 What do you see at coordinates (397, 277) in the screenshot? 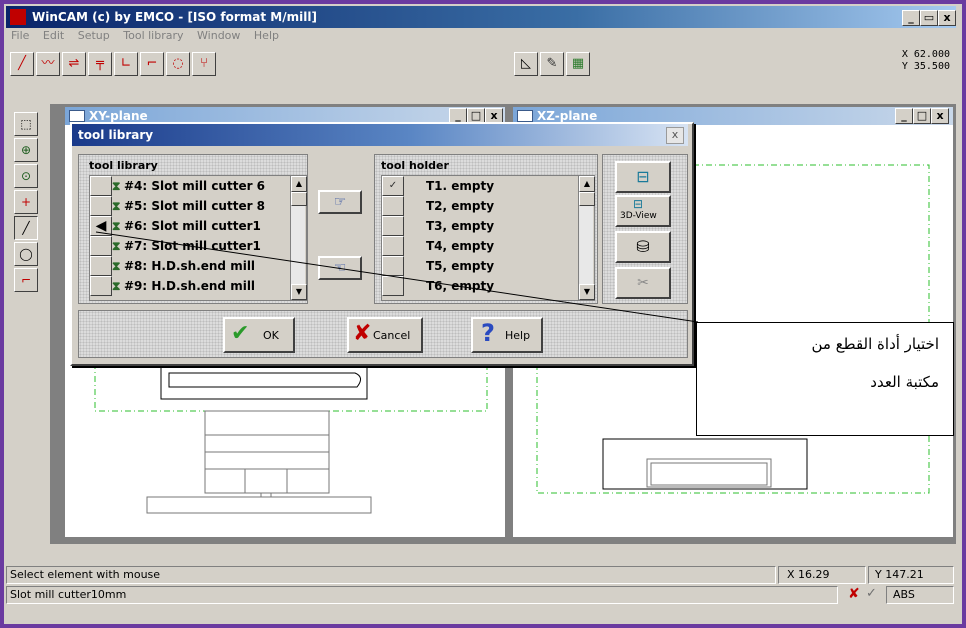
I see `callout-pointer` at bounding box center [397, 277].